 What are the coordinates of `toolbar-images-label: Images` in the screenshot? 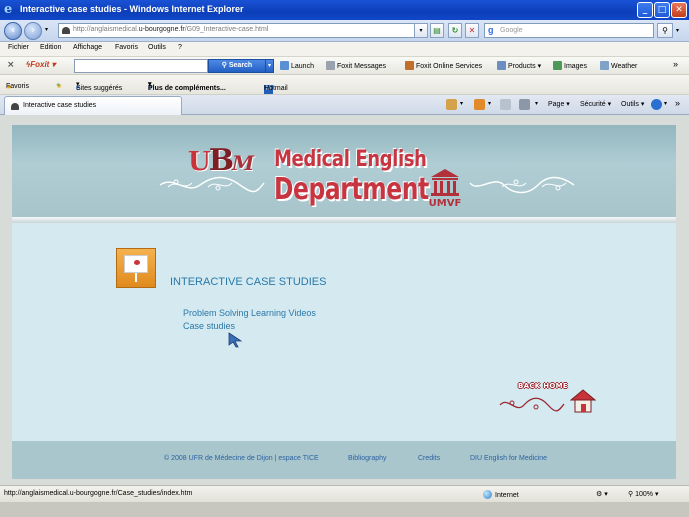 It's located at (575, 66).